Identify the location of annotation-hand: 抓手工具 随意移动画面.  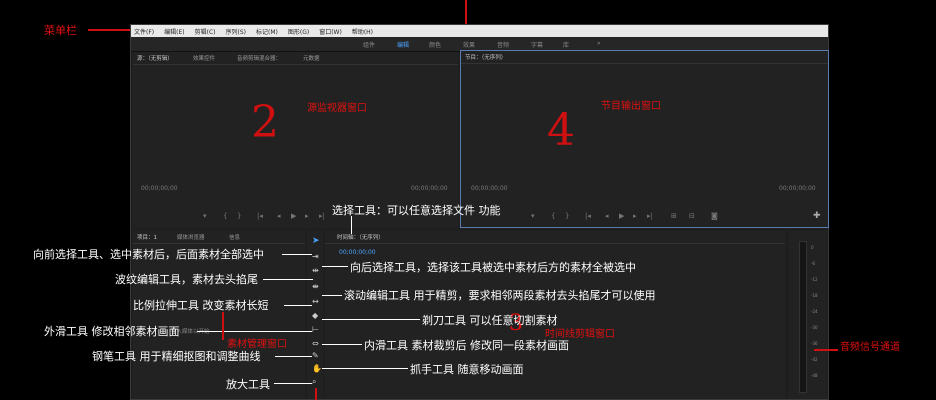
(467, 369).